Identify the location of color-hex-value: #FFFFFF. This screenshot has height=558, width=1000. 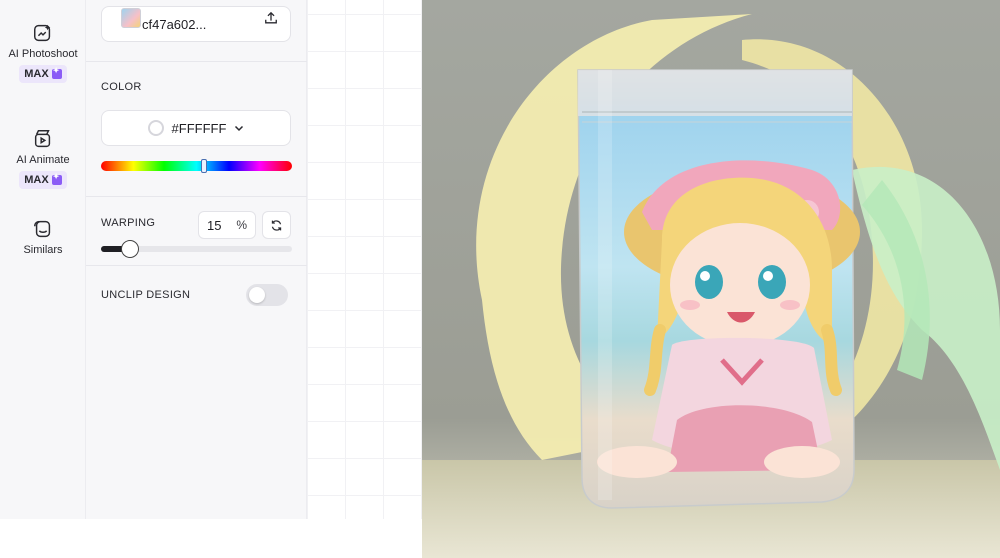
(199, 128).